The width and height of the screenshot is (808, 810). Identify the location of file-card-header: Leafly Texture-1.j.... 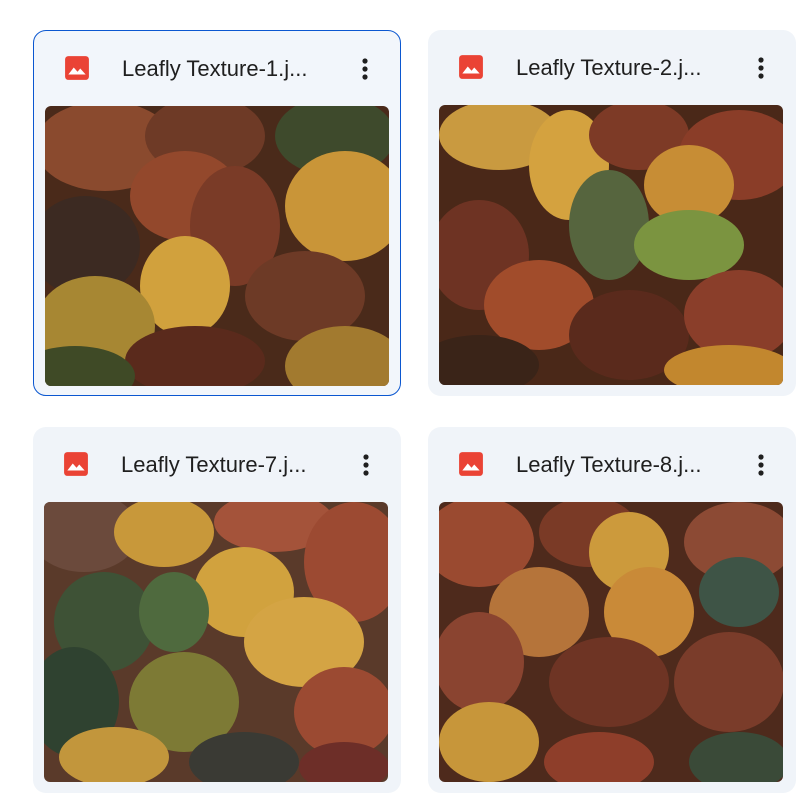
(217, 66).